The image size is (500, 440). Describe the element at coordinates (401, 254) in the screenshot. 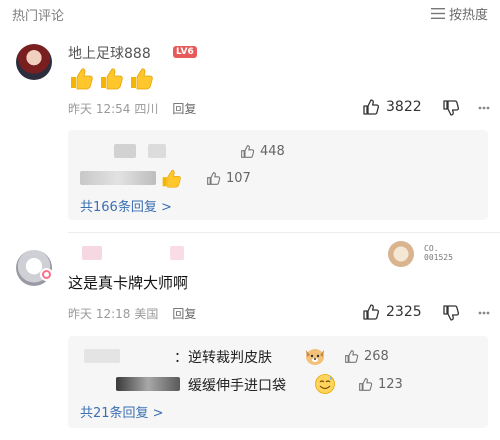

I see `decoration-badge-icon` at that location.